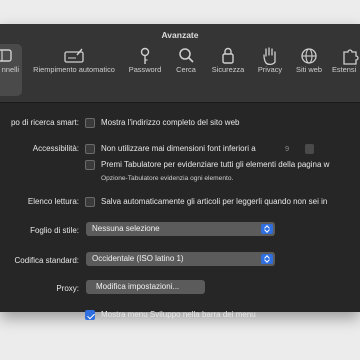  I want to click on puzzle-icon, so click(351, 57).